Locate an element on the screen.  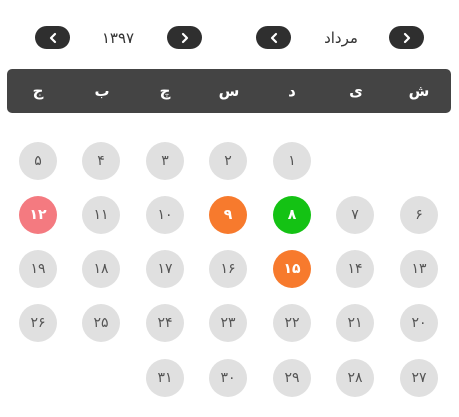
weekday-sunday: ی is located at coordinates (356, 91).